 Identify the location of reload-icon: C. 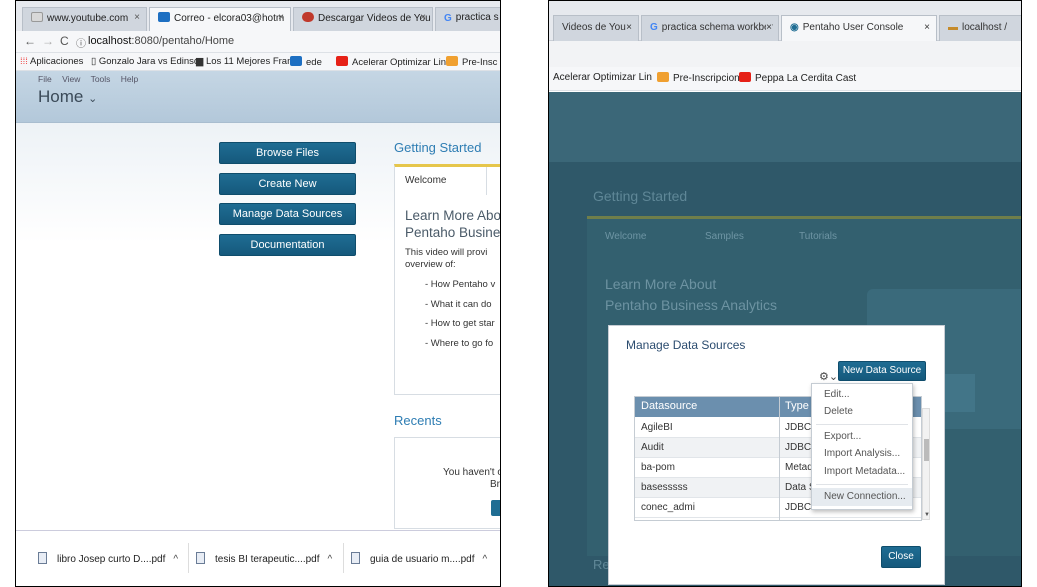
(64, 41).